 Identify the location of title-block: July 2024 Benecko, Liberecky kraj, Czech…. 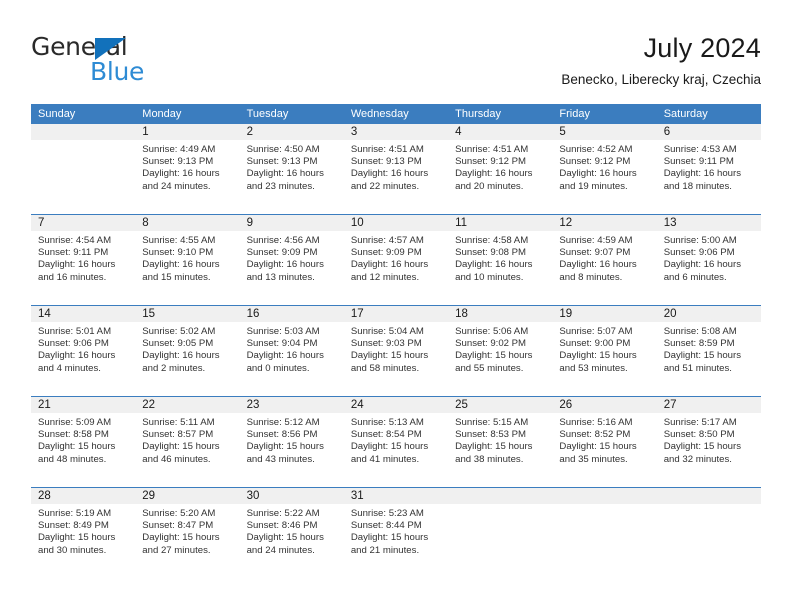
(661, 60).